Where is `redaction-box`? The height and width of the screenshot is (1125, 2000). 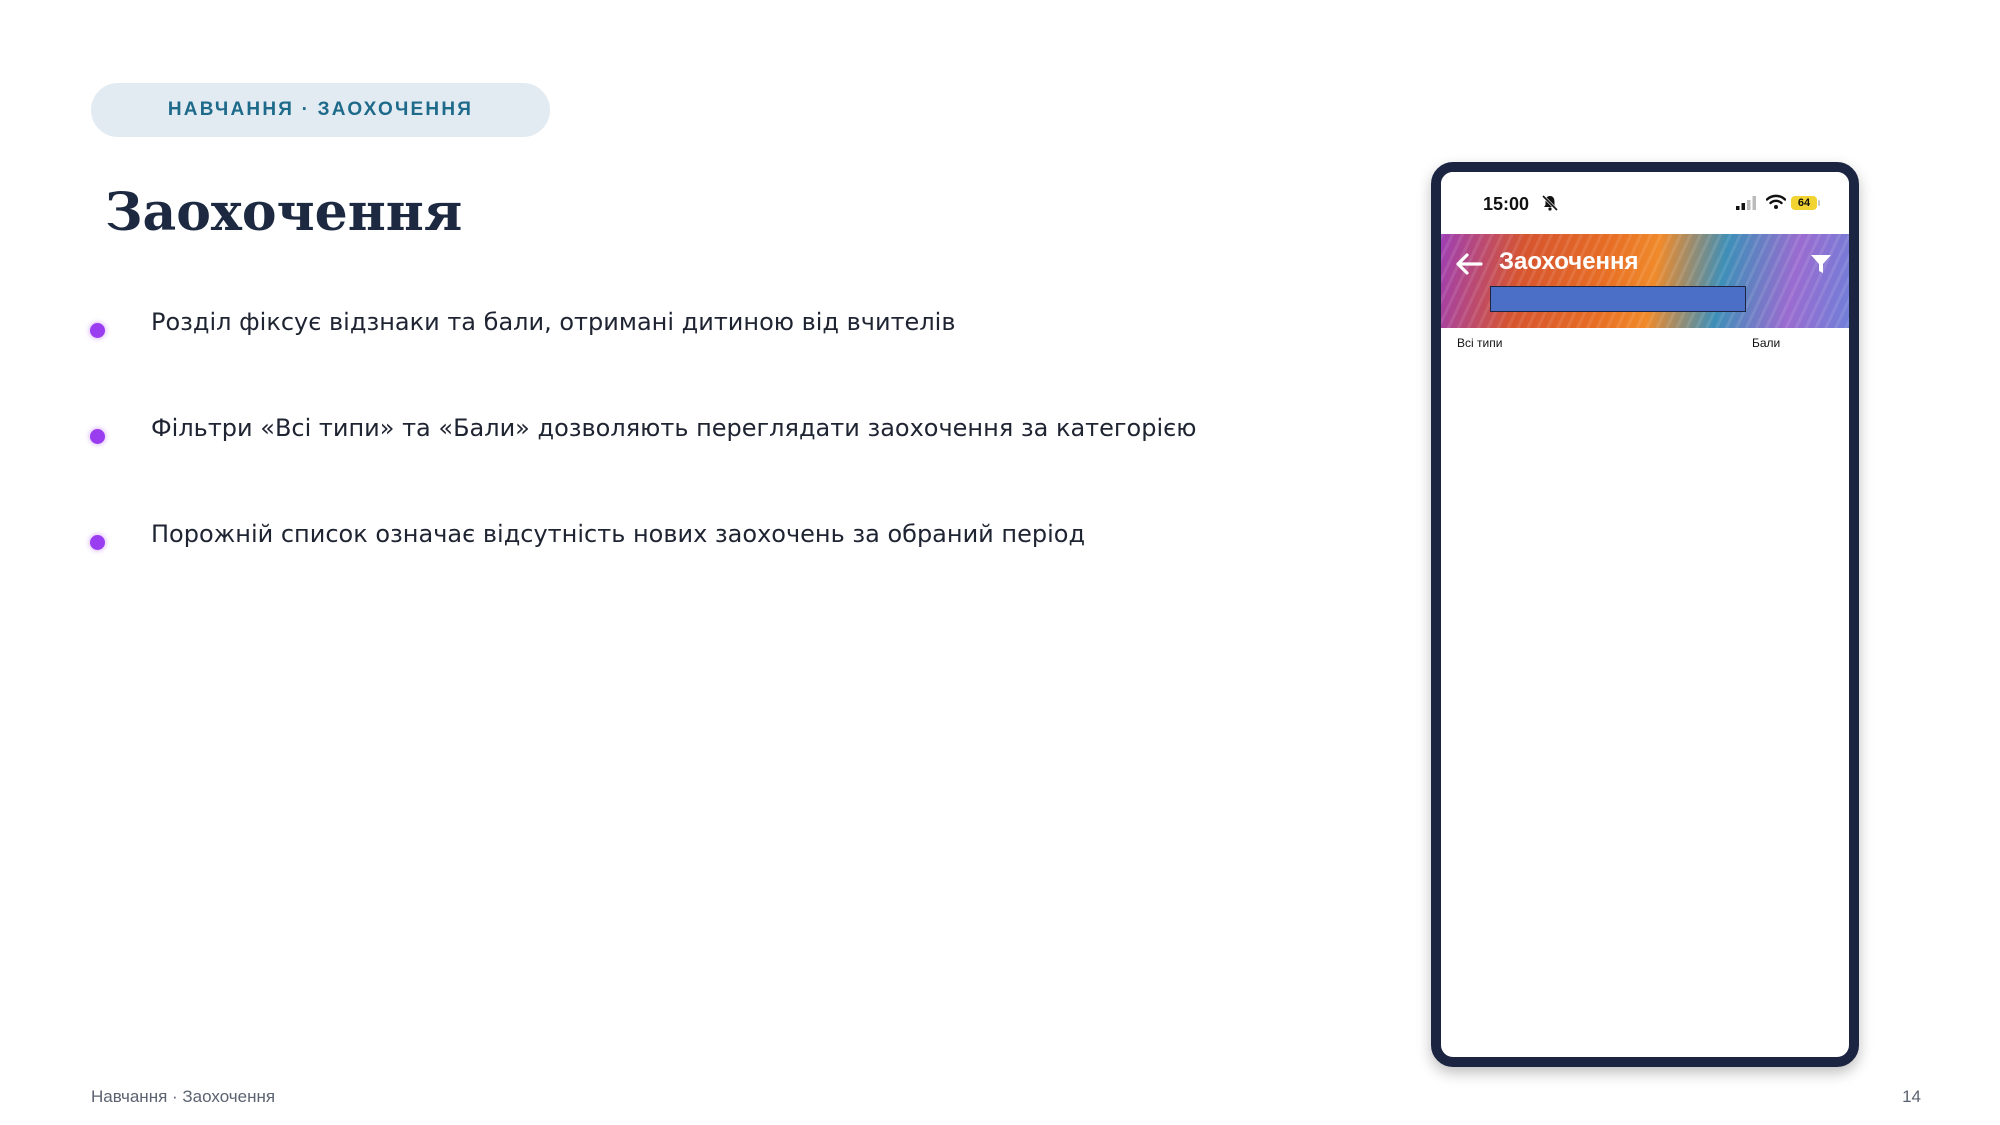
redaction-box is located at coordinates (1618, 299).